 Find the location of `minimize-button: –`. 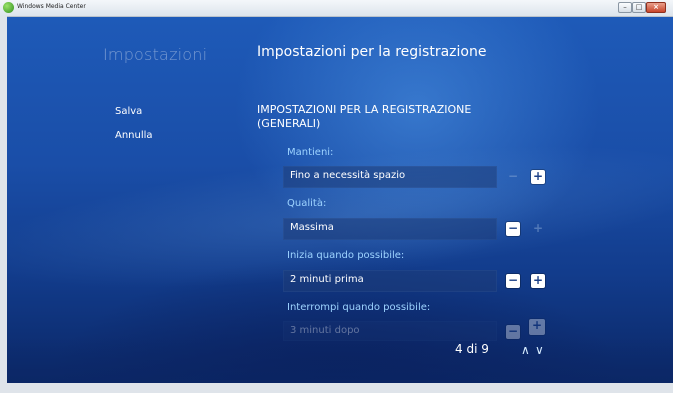

minimize-button: – is located at coordinates (625, 7).